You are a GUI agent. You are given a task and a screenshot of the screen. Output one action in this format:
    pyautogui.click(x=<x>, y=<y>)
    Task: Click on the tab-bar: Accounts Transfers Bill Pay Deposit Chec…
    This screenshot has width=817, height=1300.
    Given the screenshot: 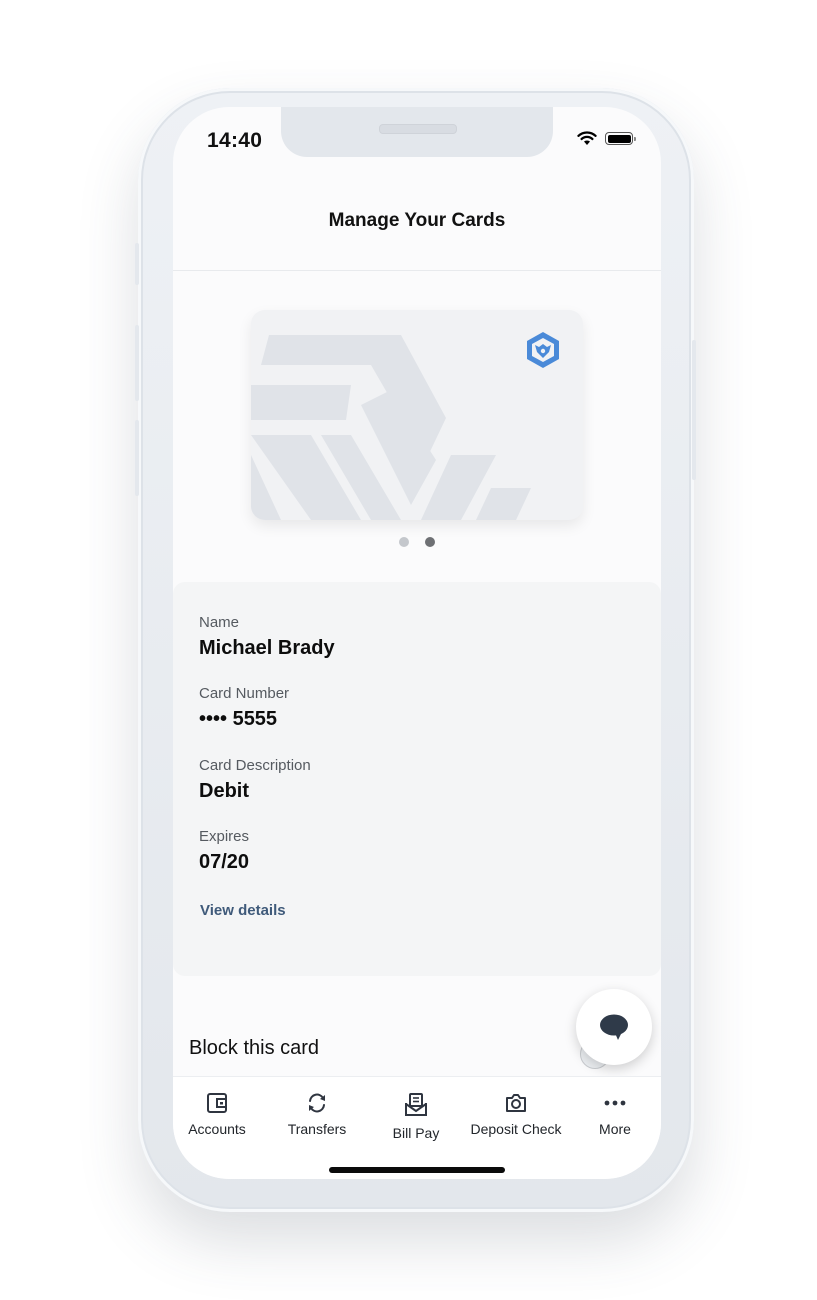 What is the action you would take?
    pyautogui.click(x=417, y=1127)
    